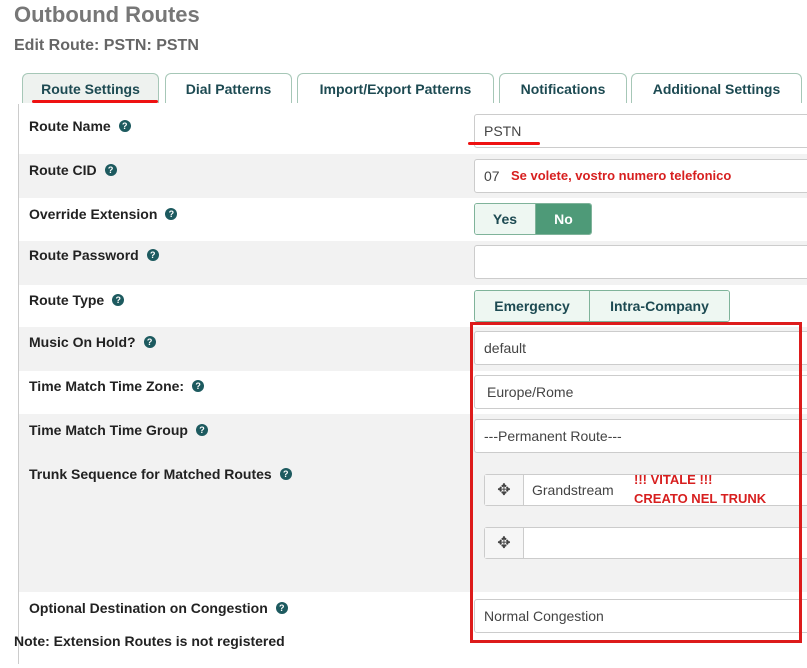  Describe the element at coordinates (90, 88) in the screenshot. I see `tab-route-settings: Route Settings` at that location.